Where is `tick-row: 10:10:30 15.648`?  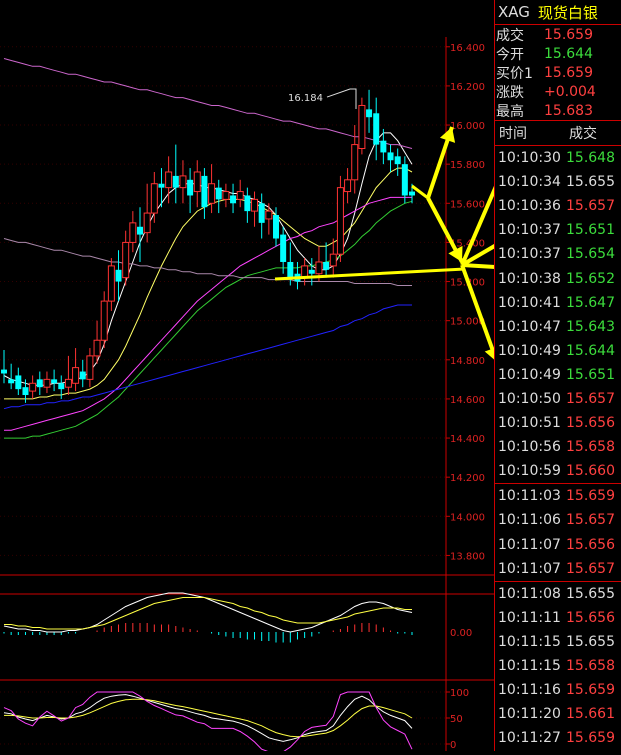
tick-row: 10:10:30 15.648 is located at coordinates (558, 158).